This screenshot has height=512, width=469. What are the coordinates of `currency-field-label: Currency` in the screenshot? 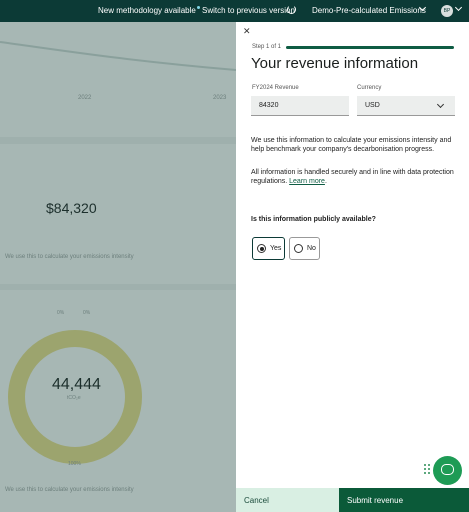 It's located at (369, 88).